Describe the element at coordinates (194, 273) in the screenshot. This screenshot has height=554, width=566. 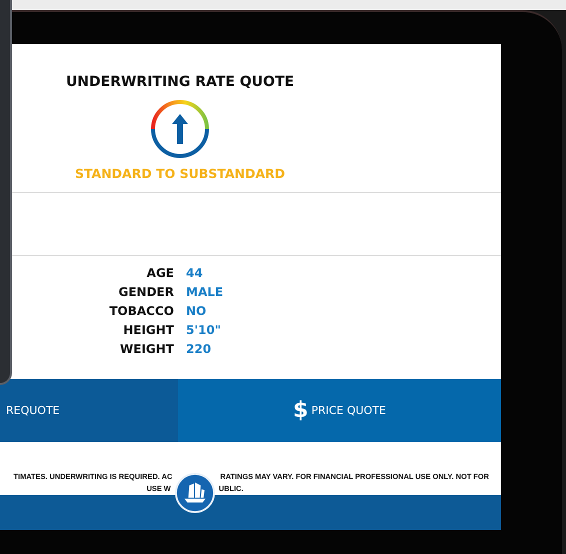
I see `detail-value: 44` at that location.